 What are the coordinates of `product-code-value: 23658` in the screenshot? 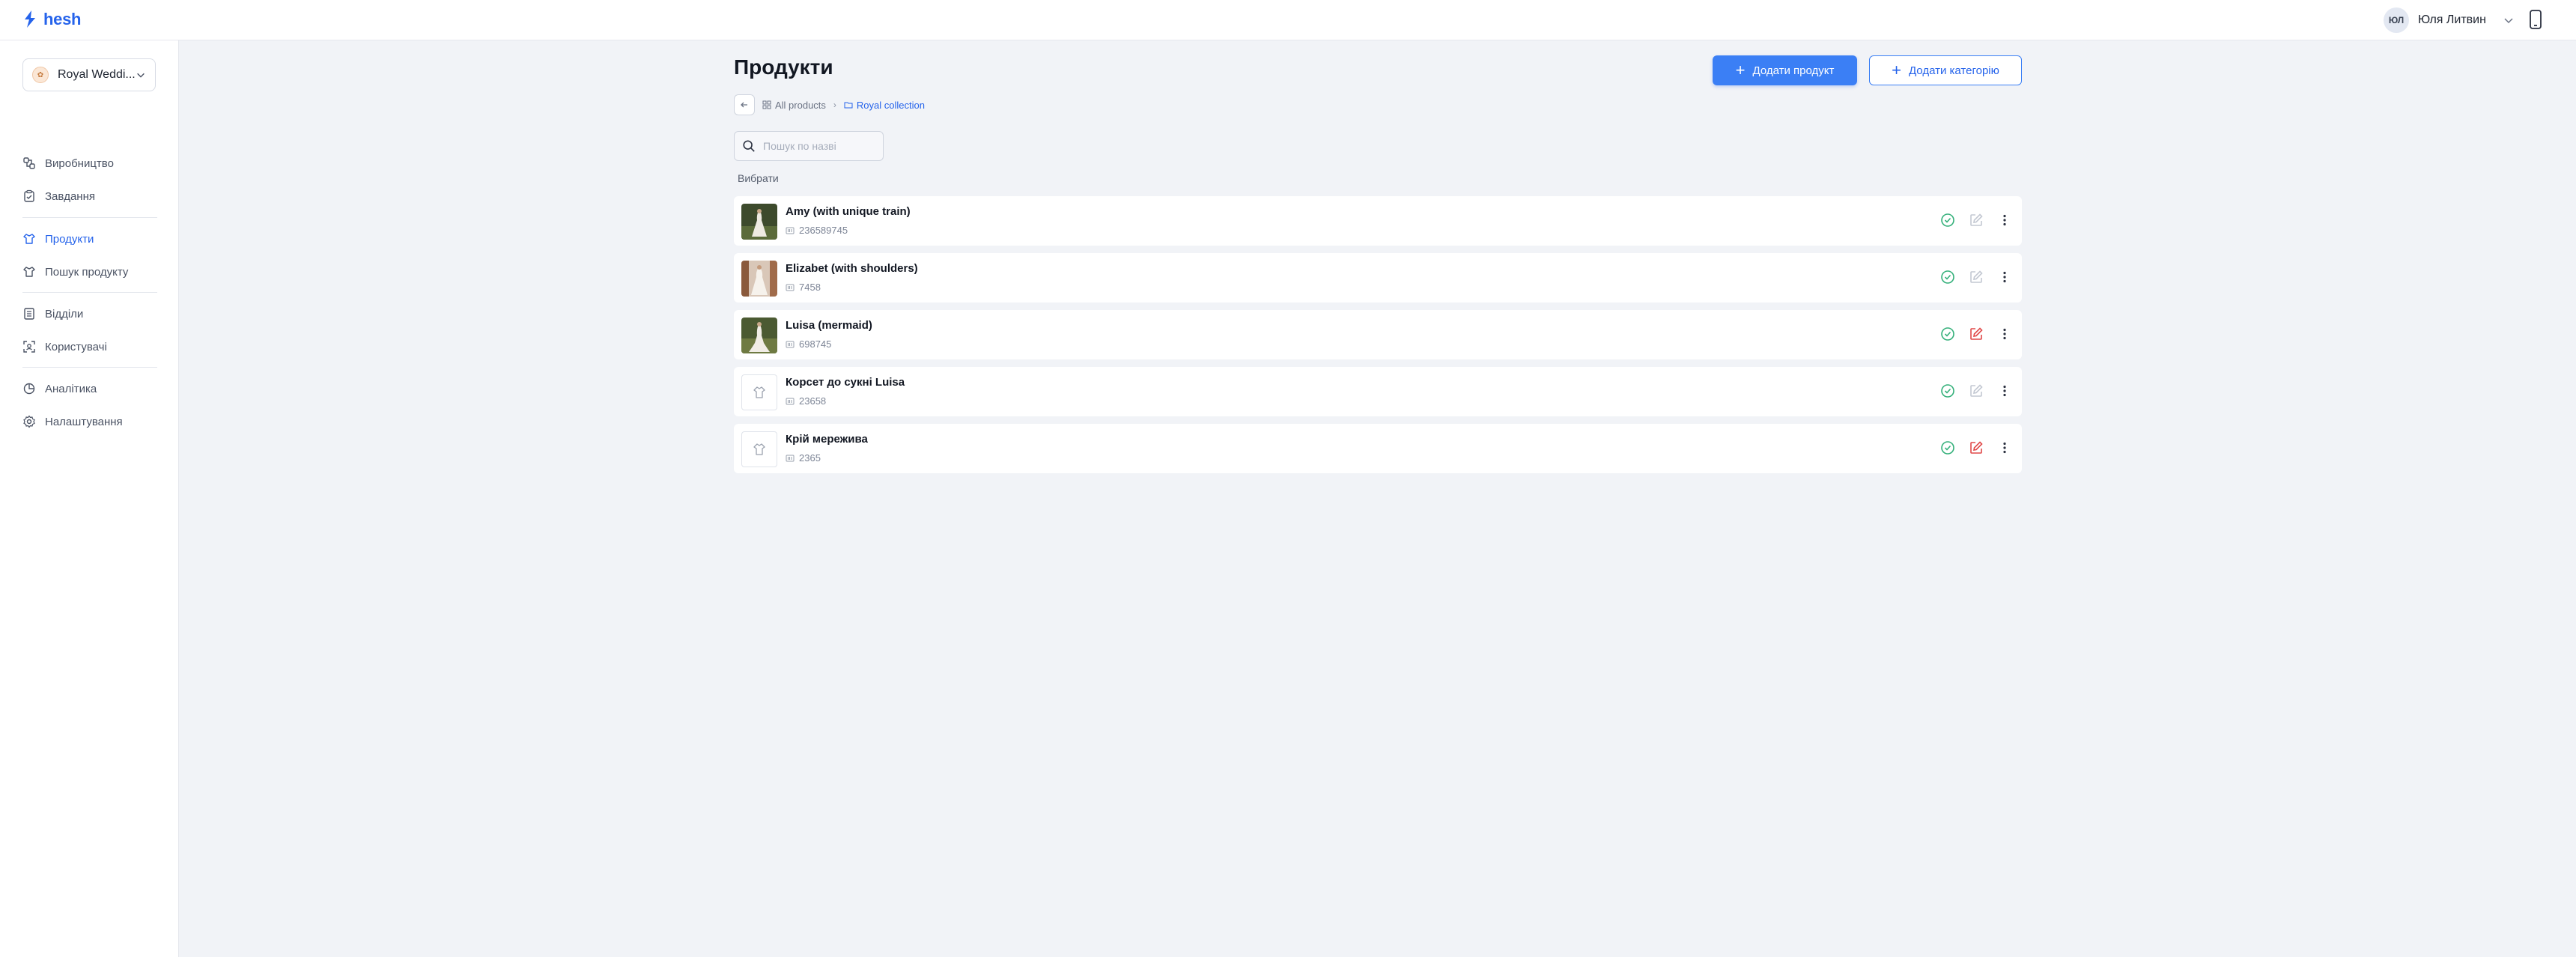 It's located at (813, 401).